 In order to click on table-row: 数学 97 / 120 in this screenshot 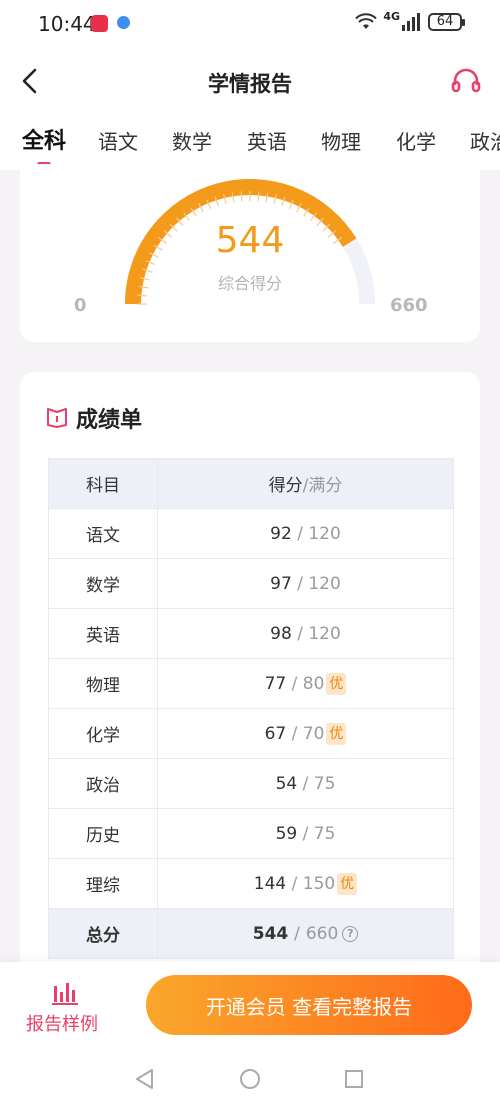, I will do `click(251, 583)`.